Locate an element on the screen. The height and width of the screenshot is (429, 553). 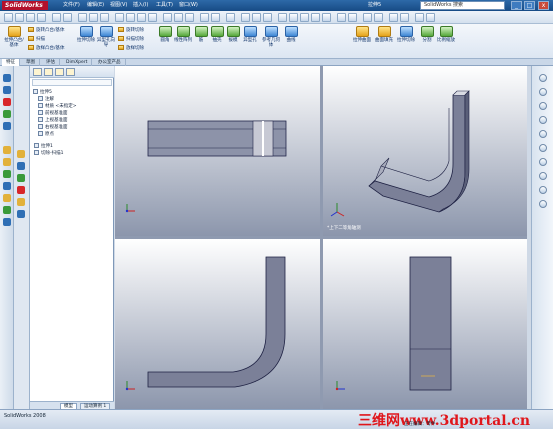
tab-dimxpert: DimXpert is located at coordinates (77, 62).